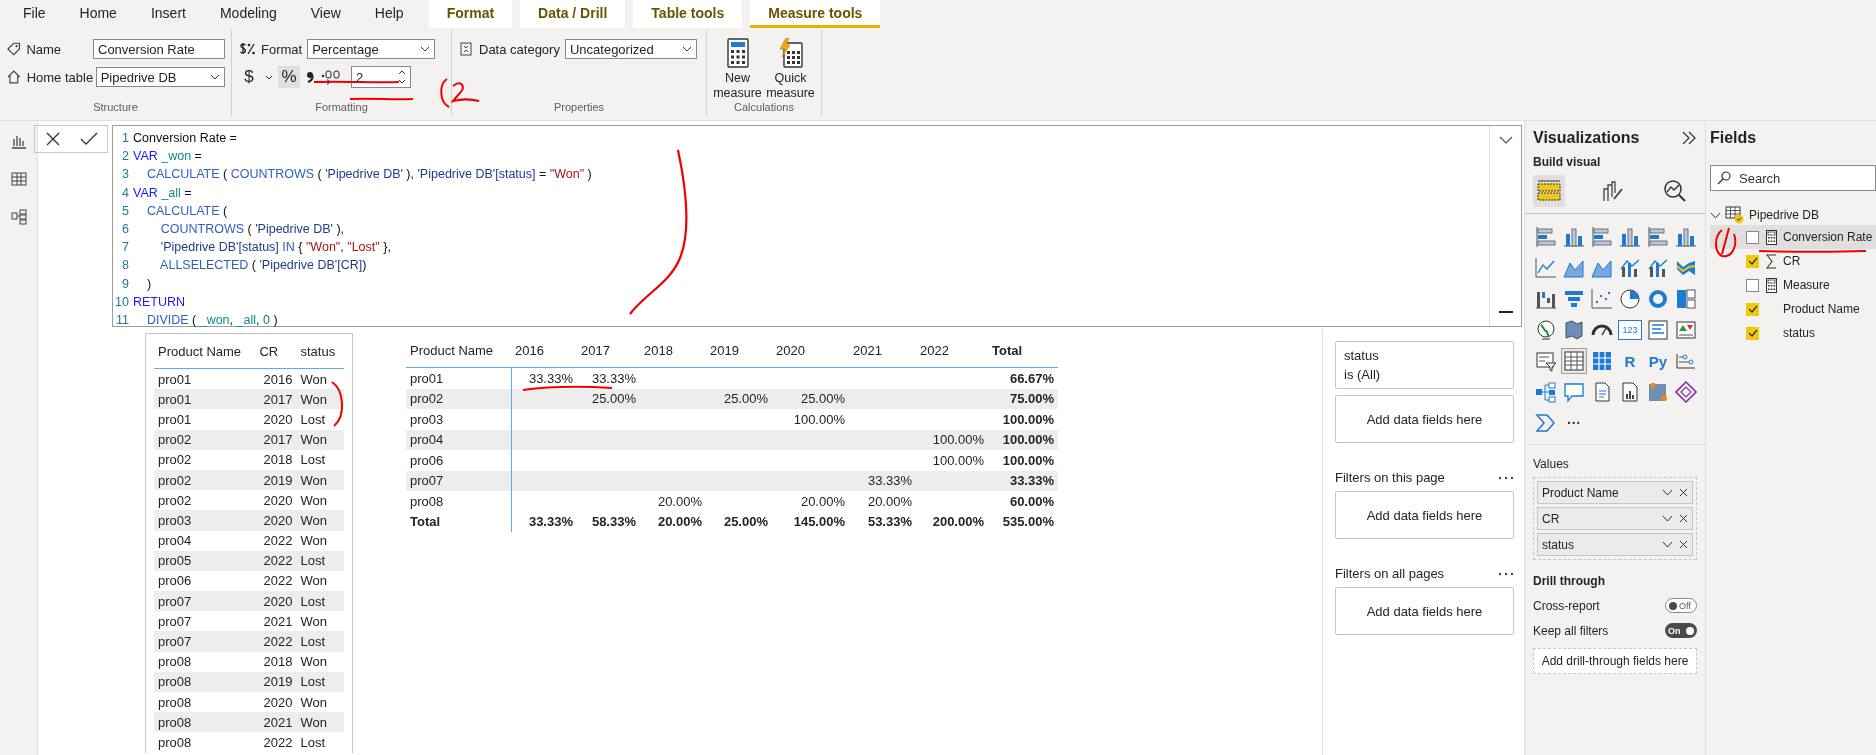 The height and width of the screenshot is (755, 1876). I want to click on field-item: Conversion Rate, so click(1793, 237).